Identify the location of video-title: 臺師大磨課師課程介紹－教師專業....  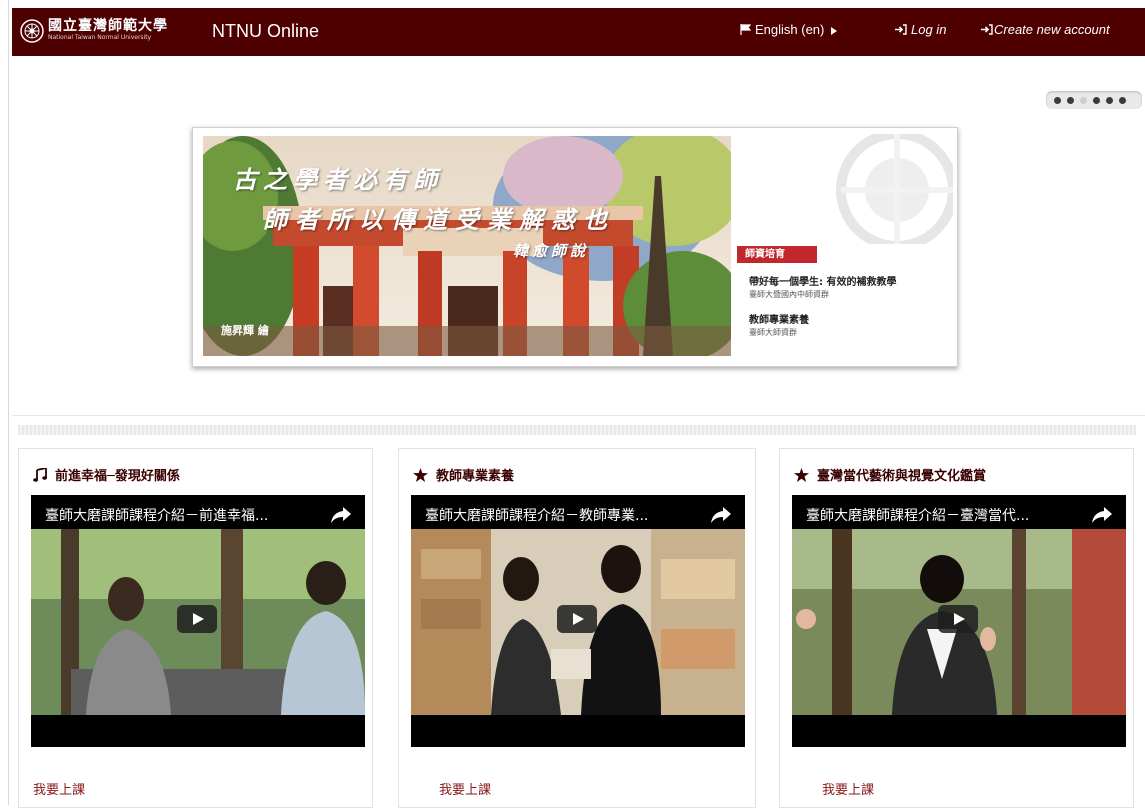
(570, 515).